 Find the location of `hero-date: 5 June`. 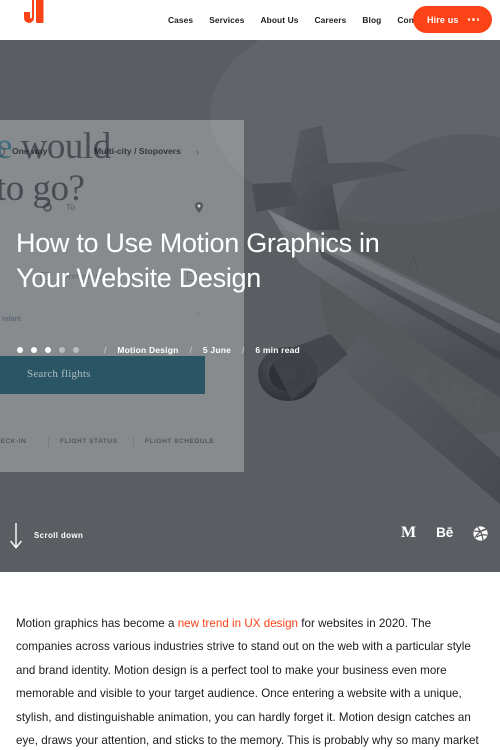

hero-date: 5 June is located at coordinates (217, 350).